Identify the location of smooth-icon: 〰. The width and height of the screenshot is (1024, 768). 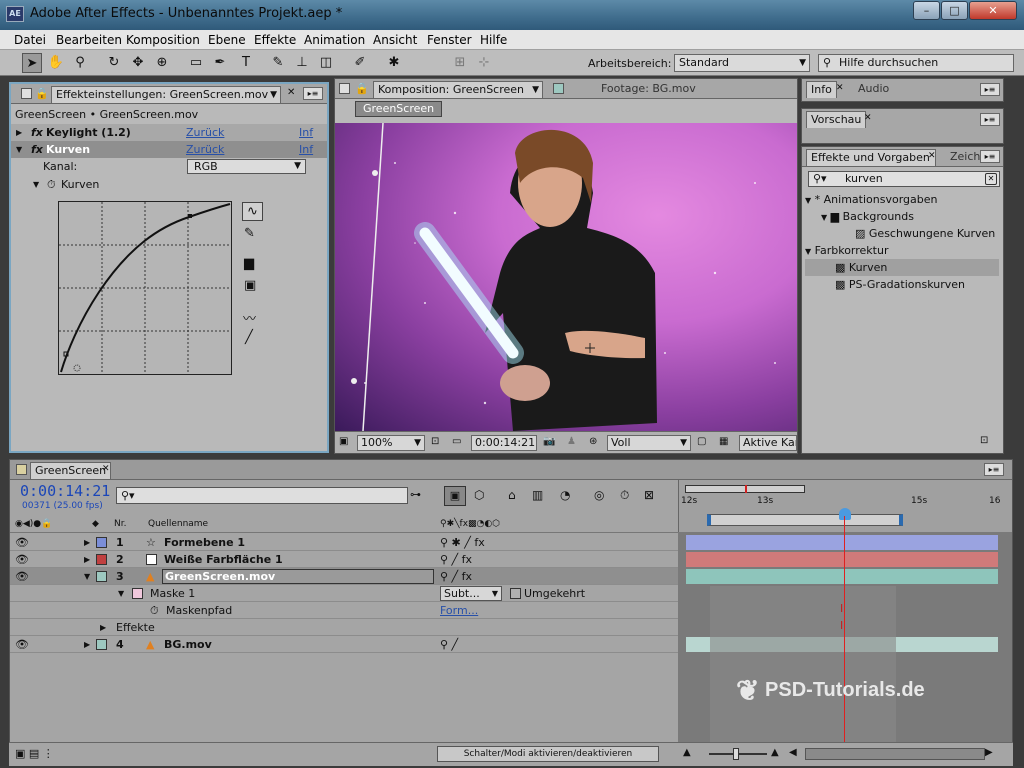
(249, 317).